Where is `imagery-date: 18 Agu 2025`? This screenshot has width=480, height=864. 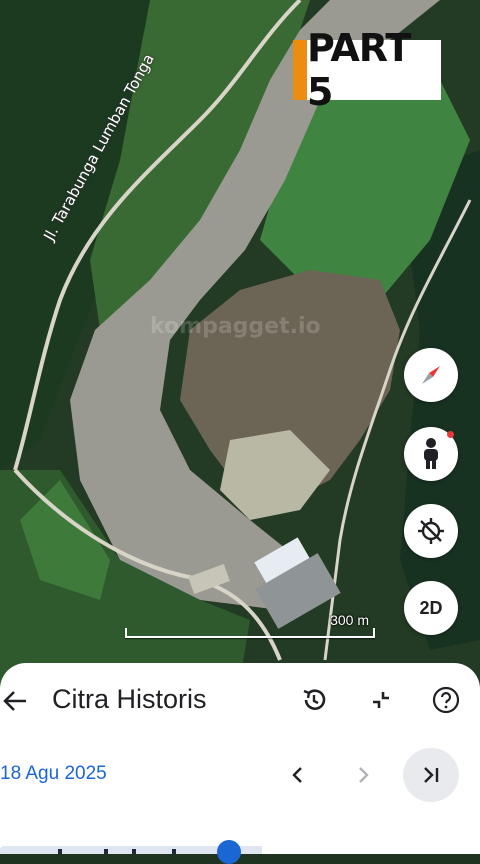 imagery-date: 18 Agu 2025 is located at coordinates (53, 773).